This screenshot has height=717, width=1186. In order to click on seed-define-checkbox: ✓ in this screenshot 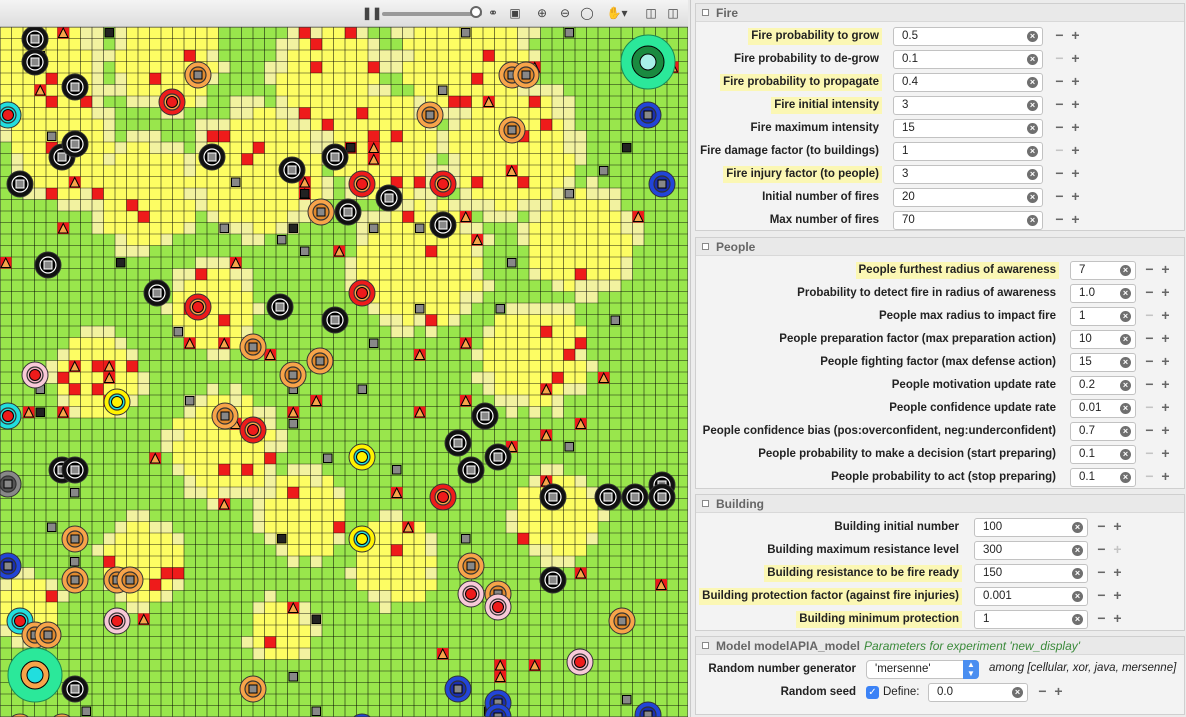, I will do `click(872, 692)`.